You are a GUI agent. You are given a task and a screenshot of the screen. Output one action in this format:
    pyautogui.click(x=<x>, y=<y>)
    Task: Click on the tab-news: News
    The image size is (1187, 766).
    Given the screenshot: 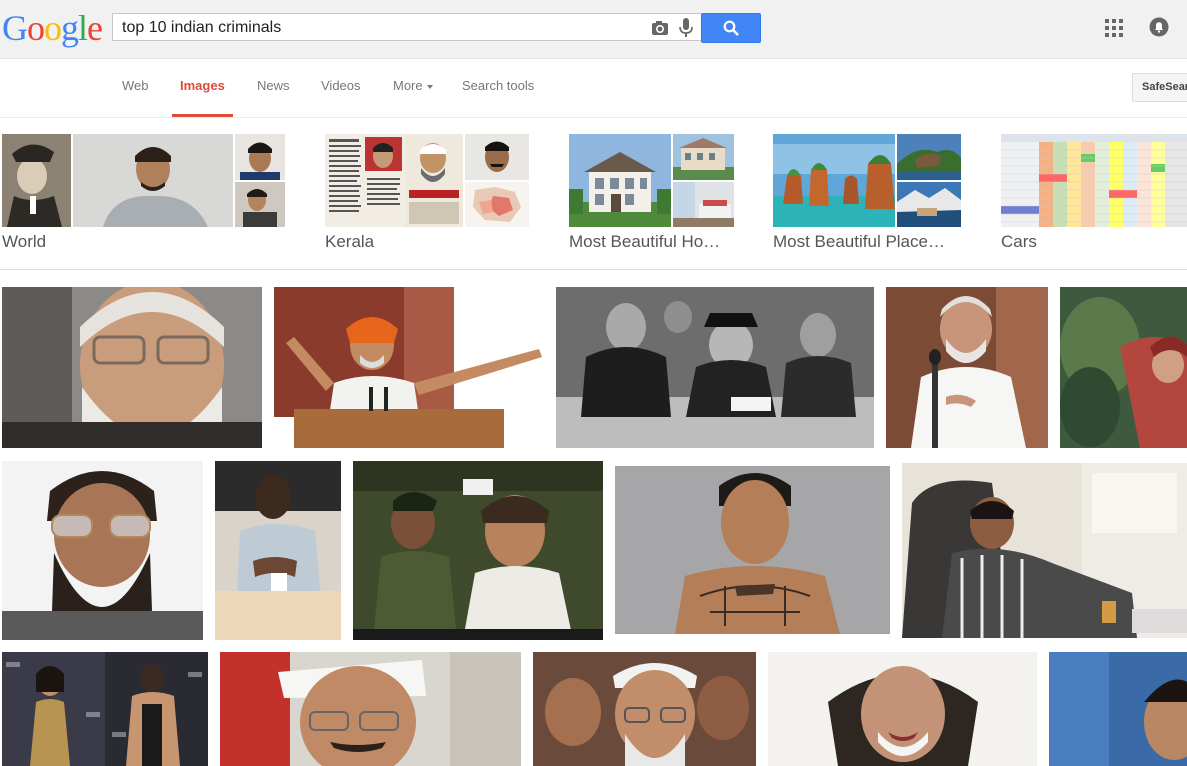 What is the action you would take?
    pyautogui.click(x=273, y=85)
    